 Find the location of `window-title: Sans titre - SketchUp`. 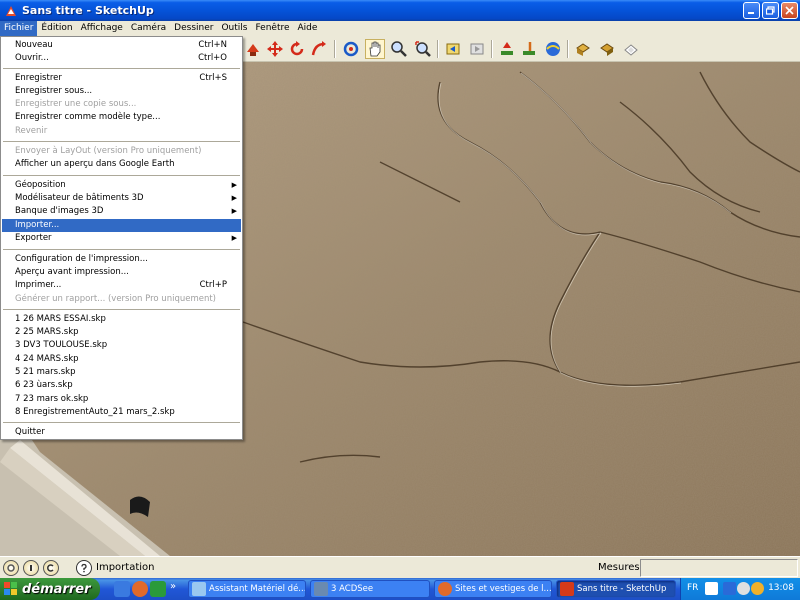

window-title: Sans titre - SketchUp is located at coordinates (88, 10).